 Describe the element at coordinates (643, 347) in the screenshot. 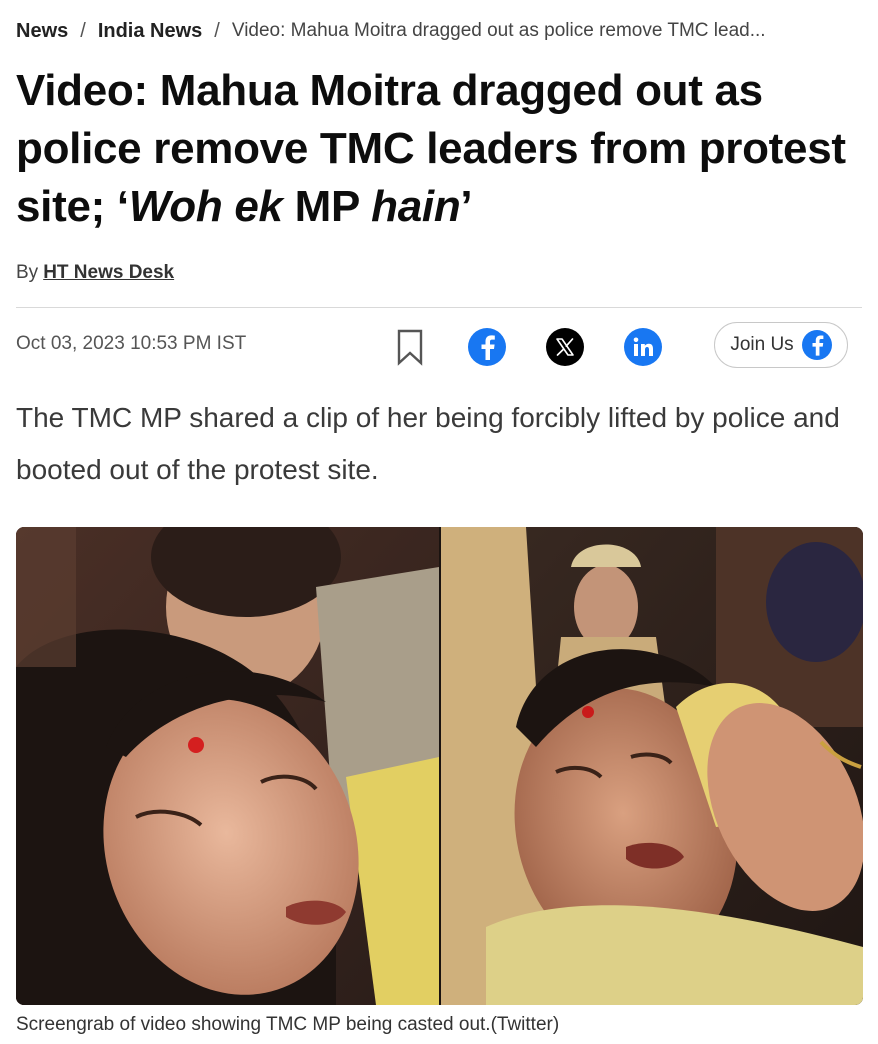

I see `linkedin-icon` at that location.